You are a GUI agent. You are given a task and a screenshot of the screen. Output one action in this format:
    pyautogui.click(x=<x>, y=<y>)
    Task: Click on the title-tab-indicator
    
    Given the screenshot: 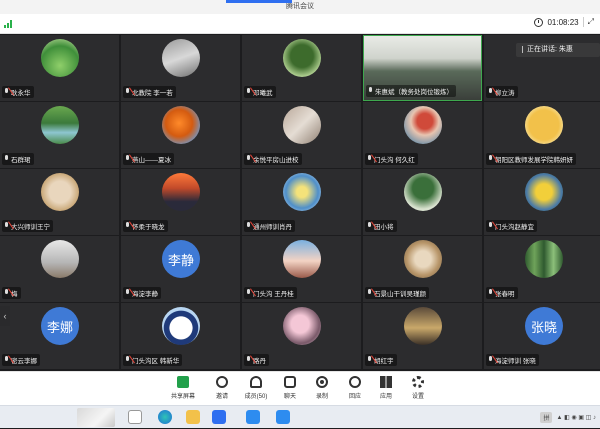 What is the action you would take?
    pyautogui.click(x=259, y=1)
    